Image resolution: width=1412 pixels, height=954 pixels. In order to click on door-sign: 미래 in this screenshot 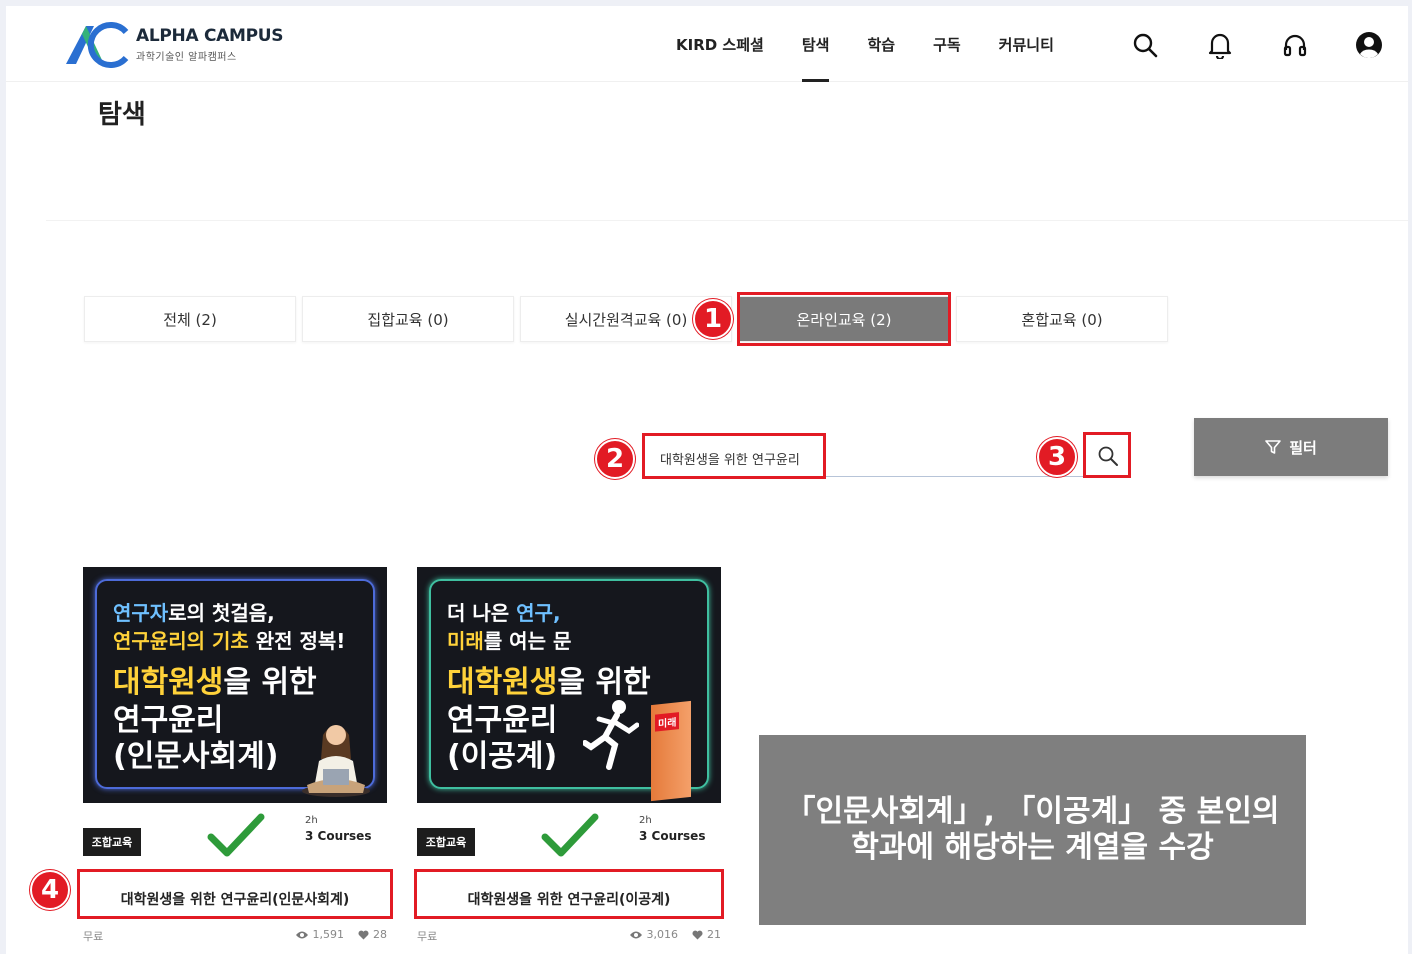, I will do `click(667, 722)`.